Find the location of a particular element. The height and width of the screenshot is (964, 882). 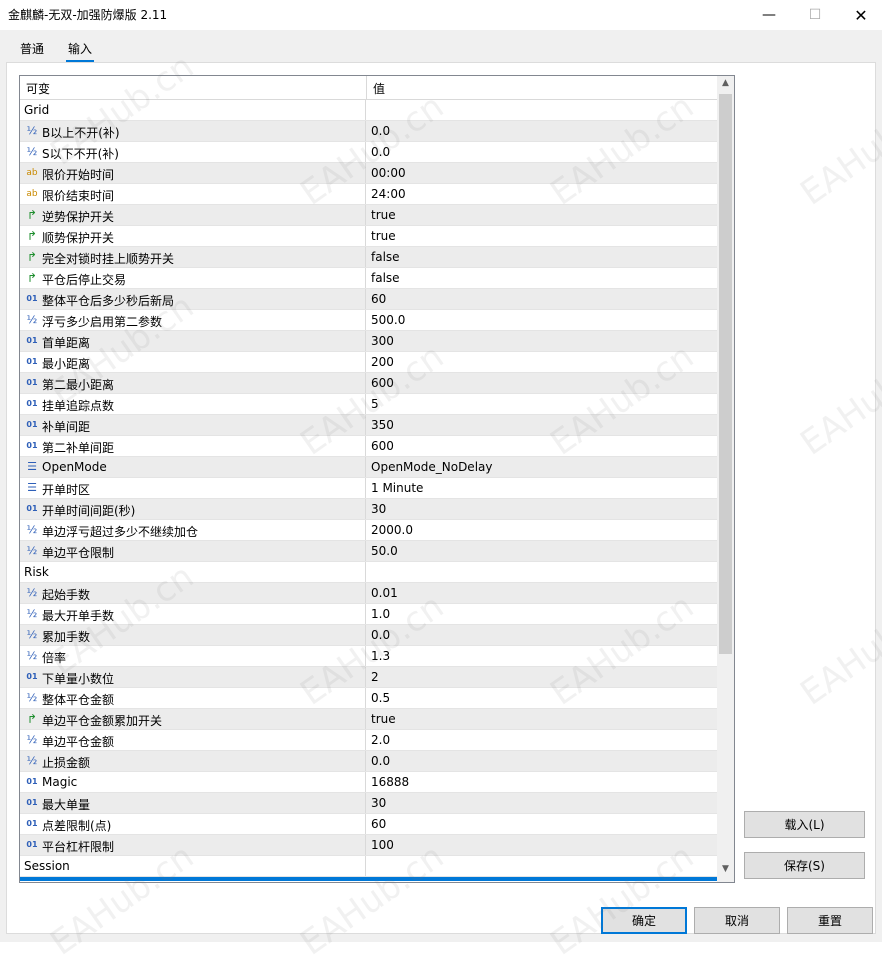

table-row: ab 限价开始时间 00:00 is located at coordinates (368, 173).